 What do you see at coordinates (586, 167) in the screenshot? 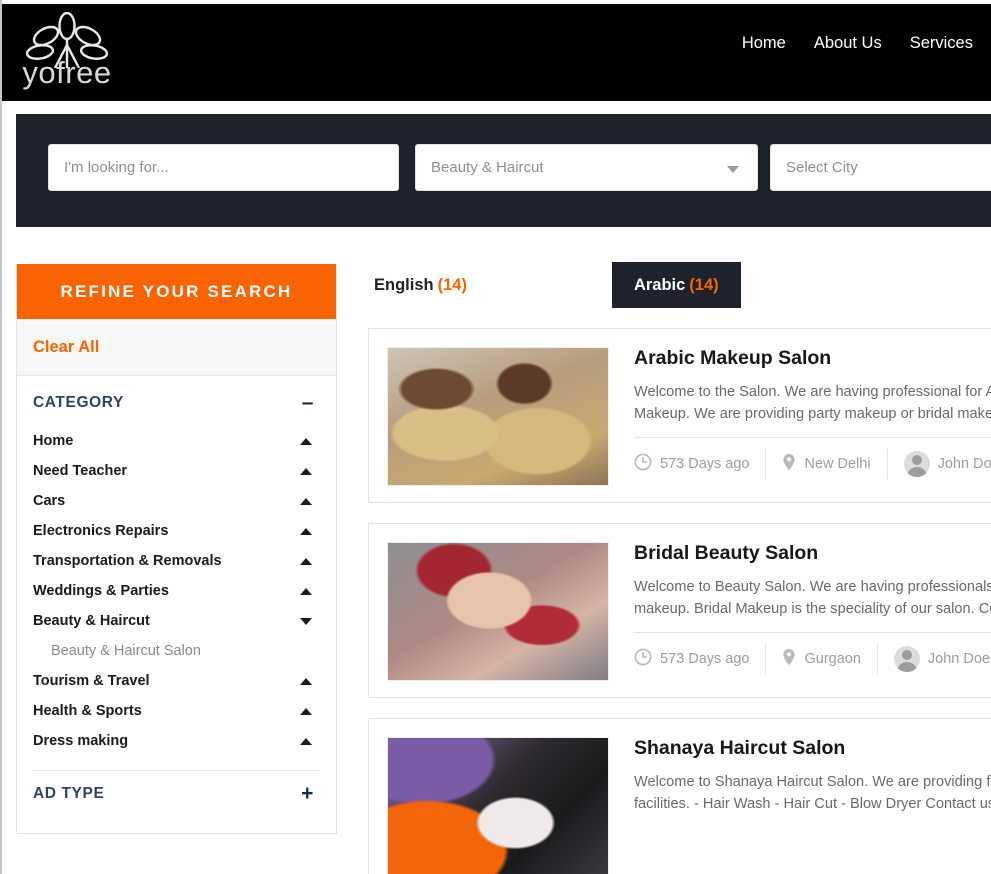
I see `category-select: Beauty & Haircut` at bounding box center [586, 167].